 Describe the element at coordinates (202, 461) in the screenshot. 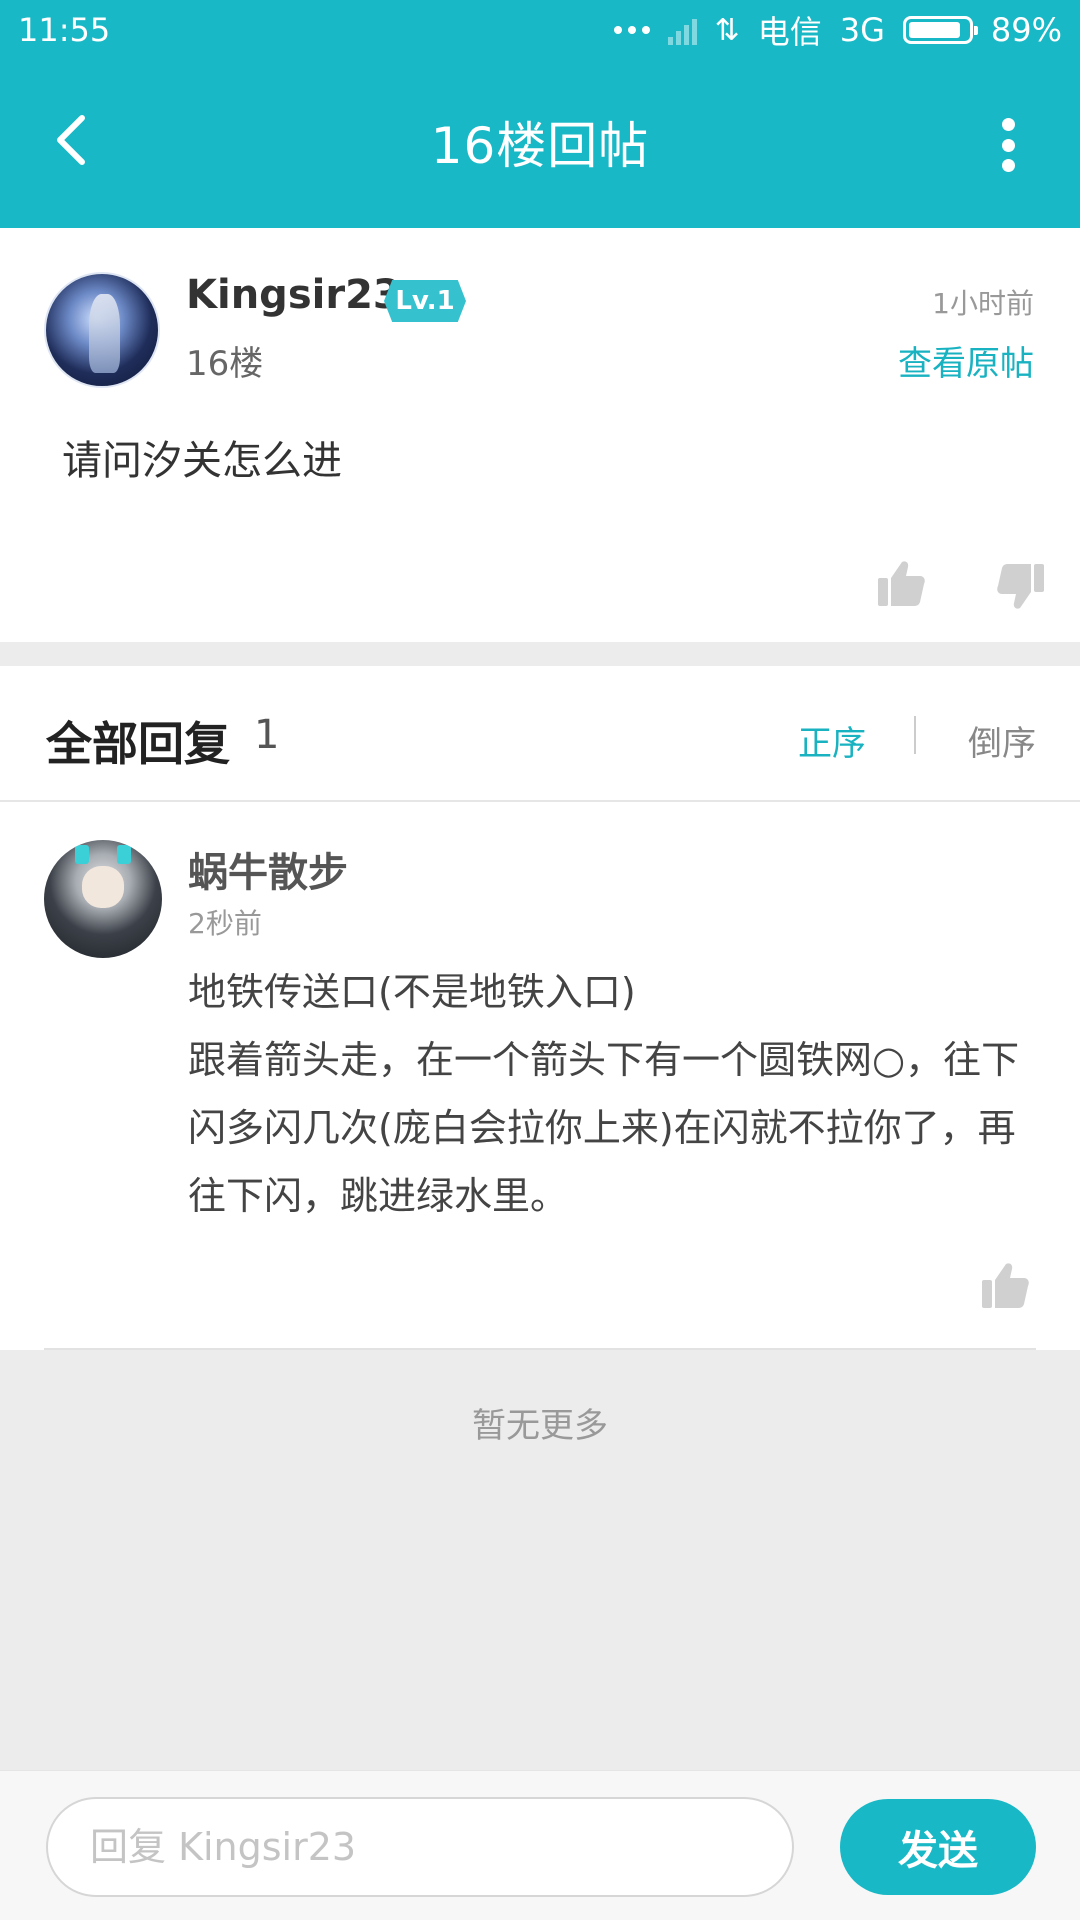

I see `post-content: 请问汐关怎么进` at that location.